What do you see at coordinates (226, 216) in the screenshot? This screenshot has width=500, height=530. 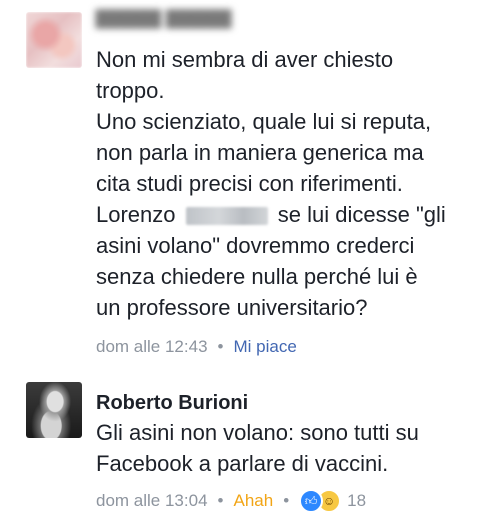 I see `redacted-surname` at bounding box center [226, 216].